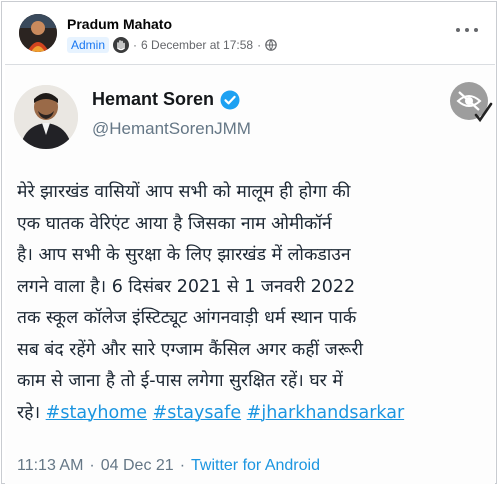 The width and height of the screenshot is (500, 487). Describe the element at coordinates (197, 45) in the screenshot. I see `post-timestamp: 6 December at 17:58` at that location.